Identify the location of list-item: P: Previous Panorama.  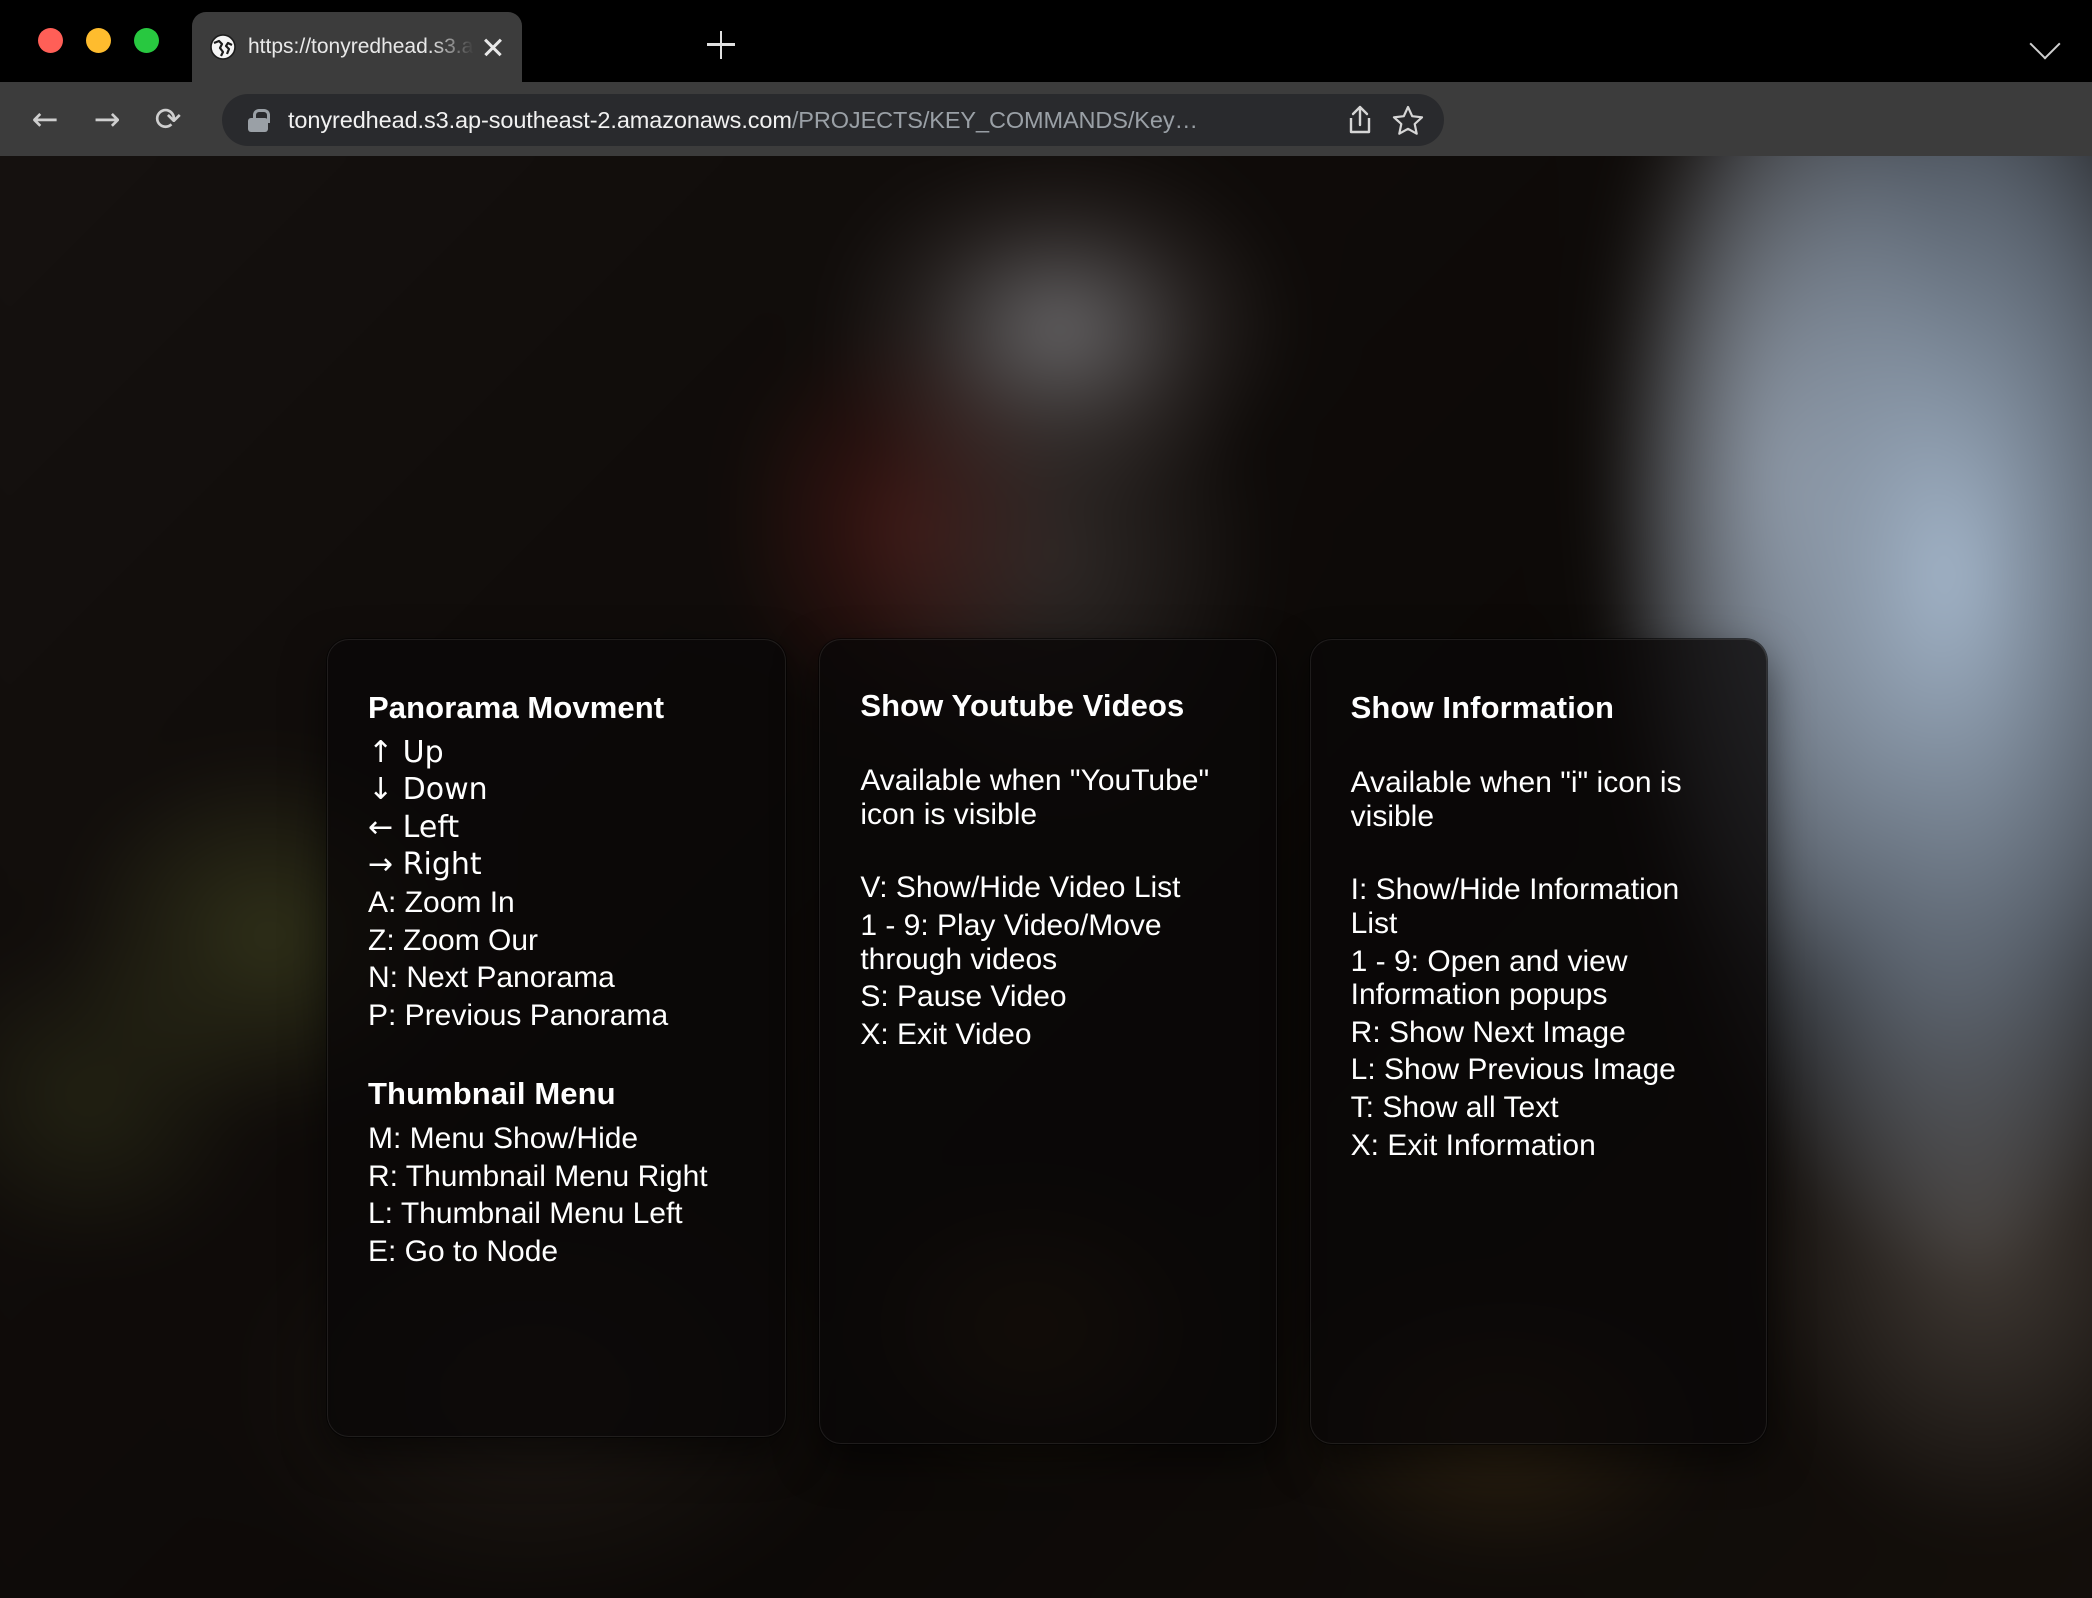
(518, 1015).